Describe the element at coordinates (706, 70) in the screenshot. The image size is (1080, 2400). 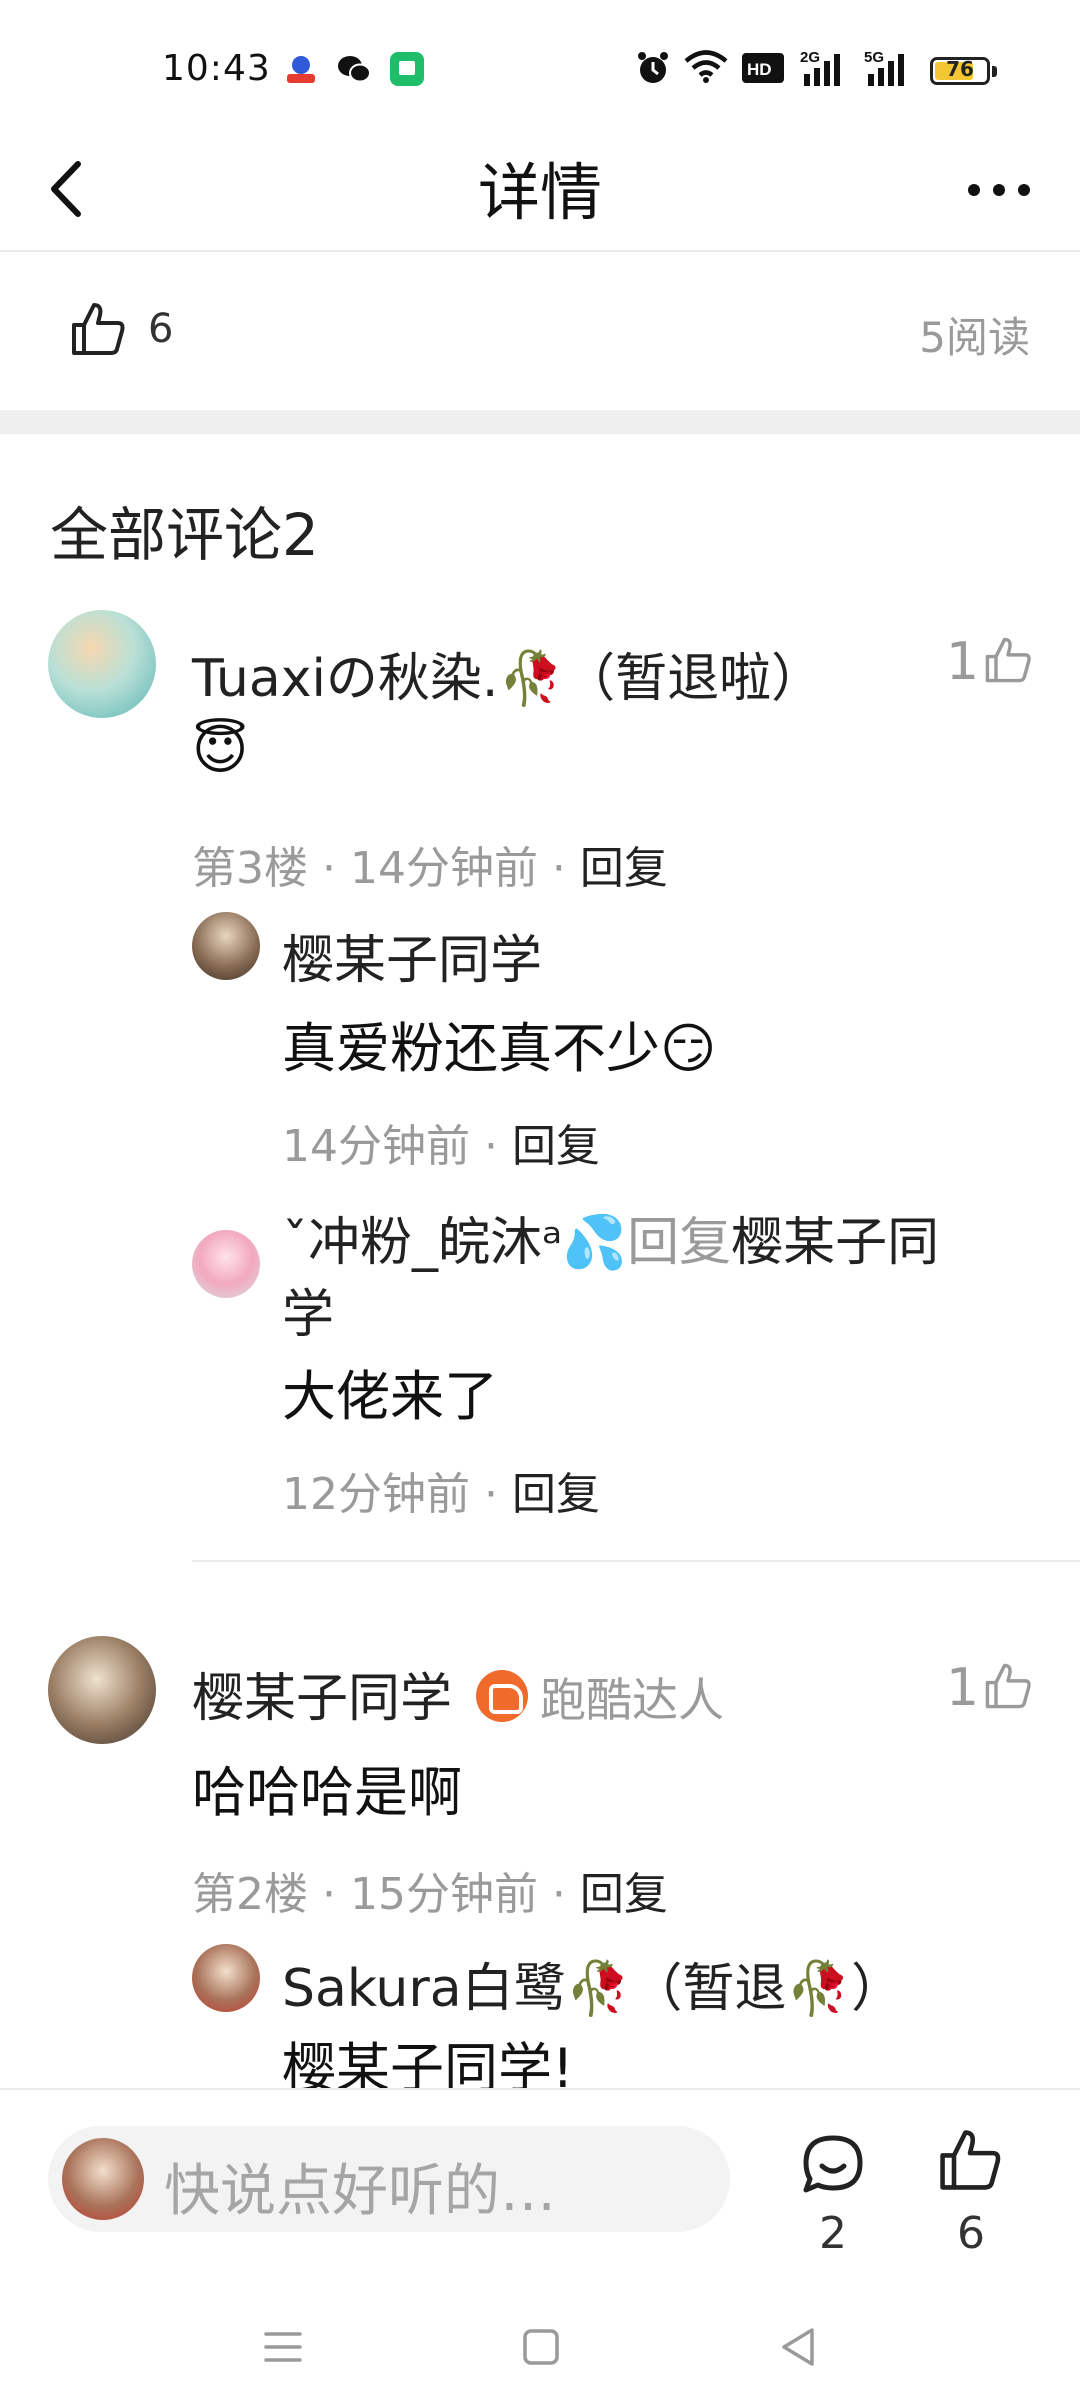
I see `wifi-icon` at that location.